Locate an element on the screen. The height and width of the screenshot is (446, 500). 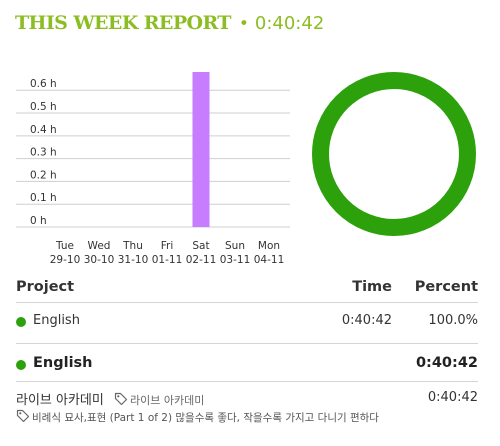
y-tick-label: 0.2 h is located at coordinates (43, 175).